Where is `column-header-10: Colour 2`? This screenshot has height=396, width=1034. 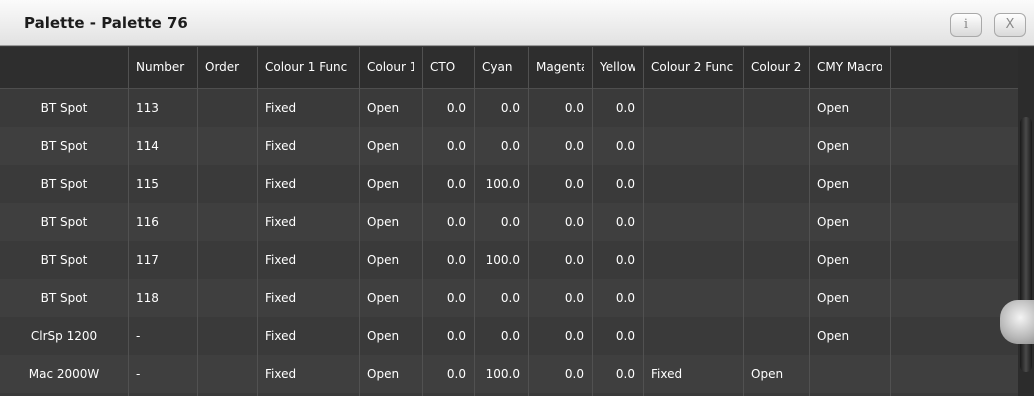 column-header-10: Colour 2 is located at coordinates (776, 67).